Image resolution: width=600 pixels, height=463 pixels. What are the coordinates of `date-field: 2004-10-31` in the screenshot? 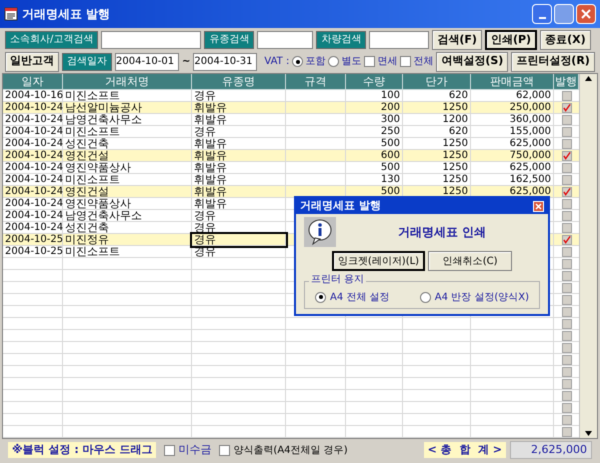 It's located at (225, 61).